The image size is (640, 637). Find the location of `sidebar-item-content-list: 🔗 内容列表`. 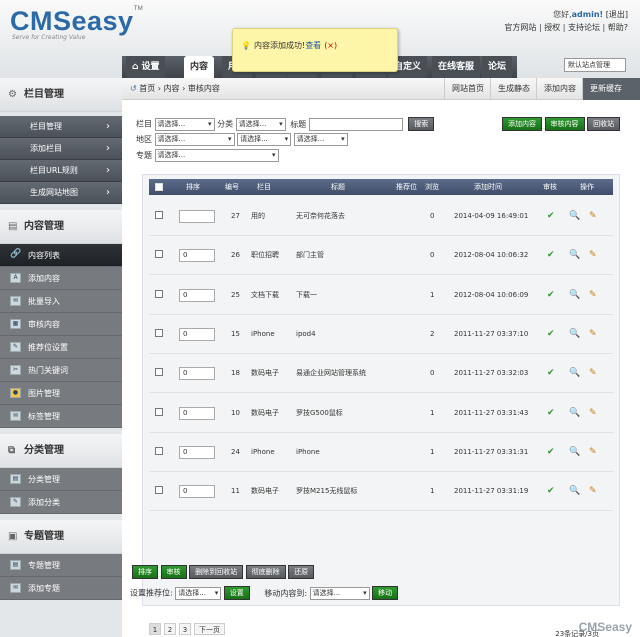

sidebar-item-content-list: 🔗 内容列表 is located at coordinates (61, 255).